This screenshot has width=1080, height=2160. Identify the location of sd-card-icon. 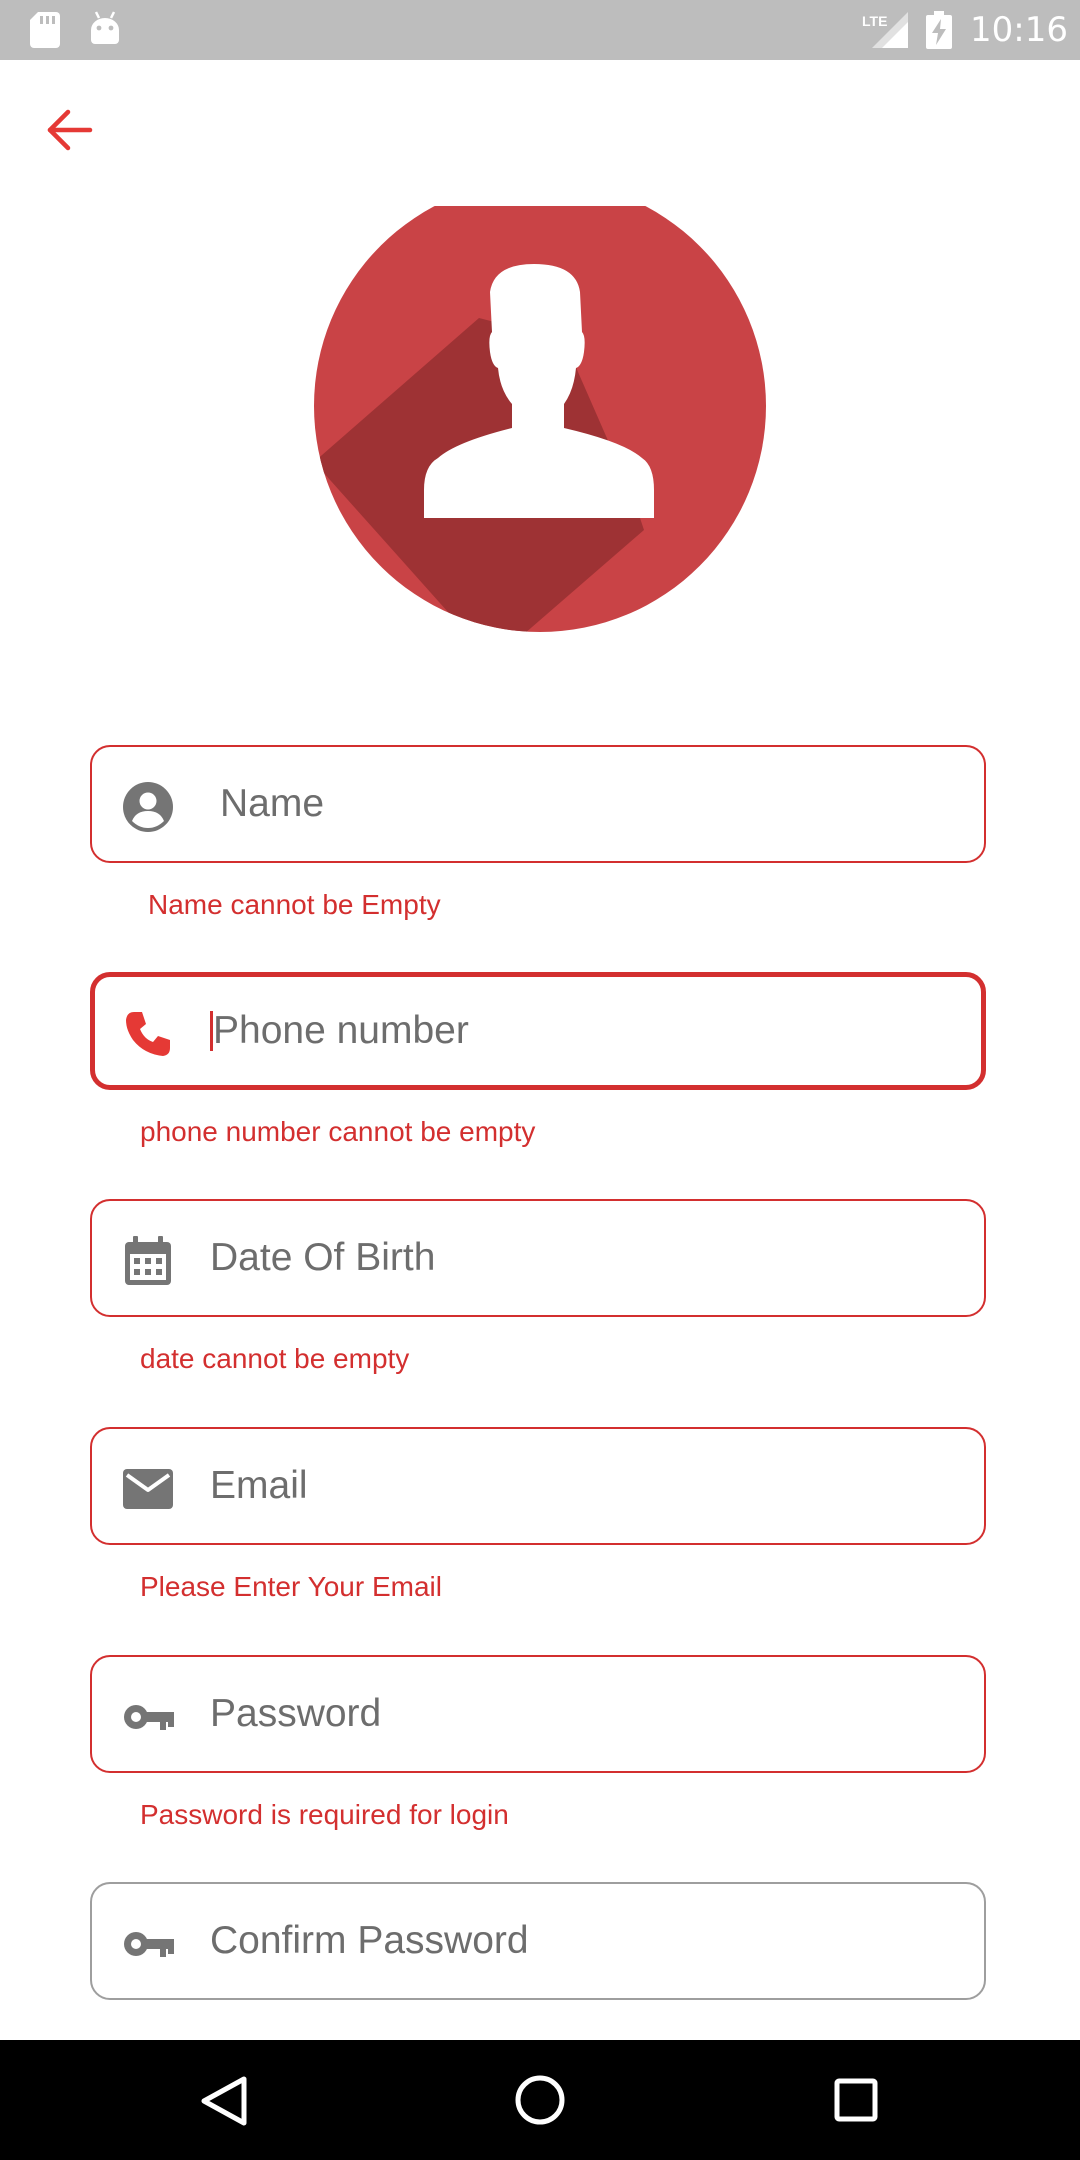
(45, 30).